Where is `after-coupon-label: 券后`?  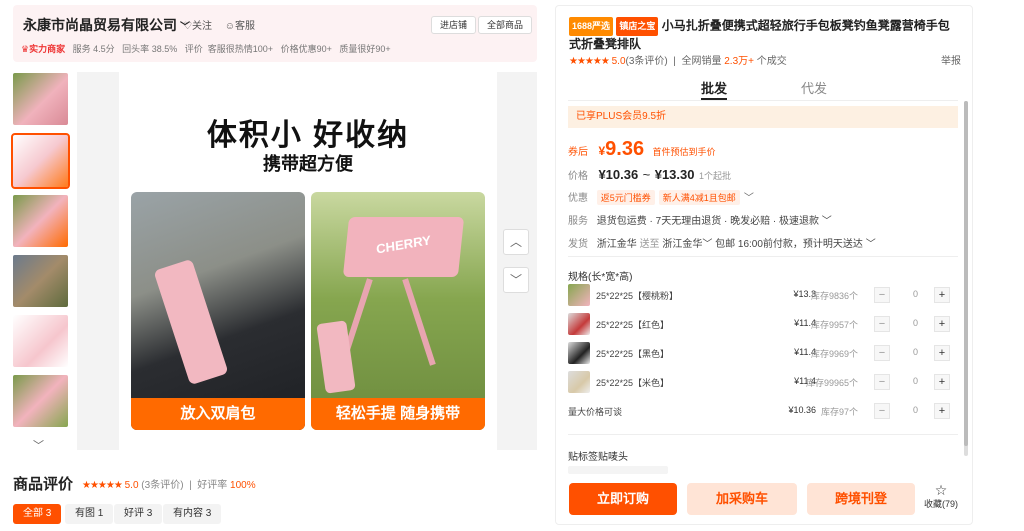 after-coupon-label: 券后 is located at coordinates (578, 152).